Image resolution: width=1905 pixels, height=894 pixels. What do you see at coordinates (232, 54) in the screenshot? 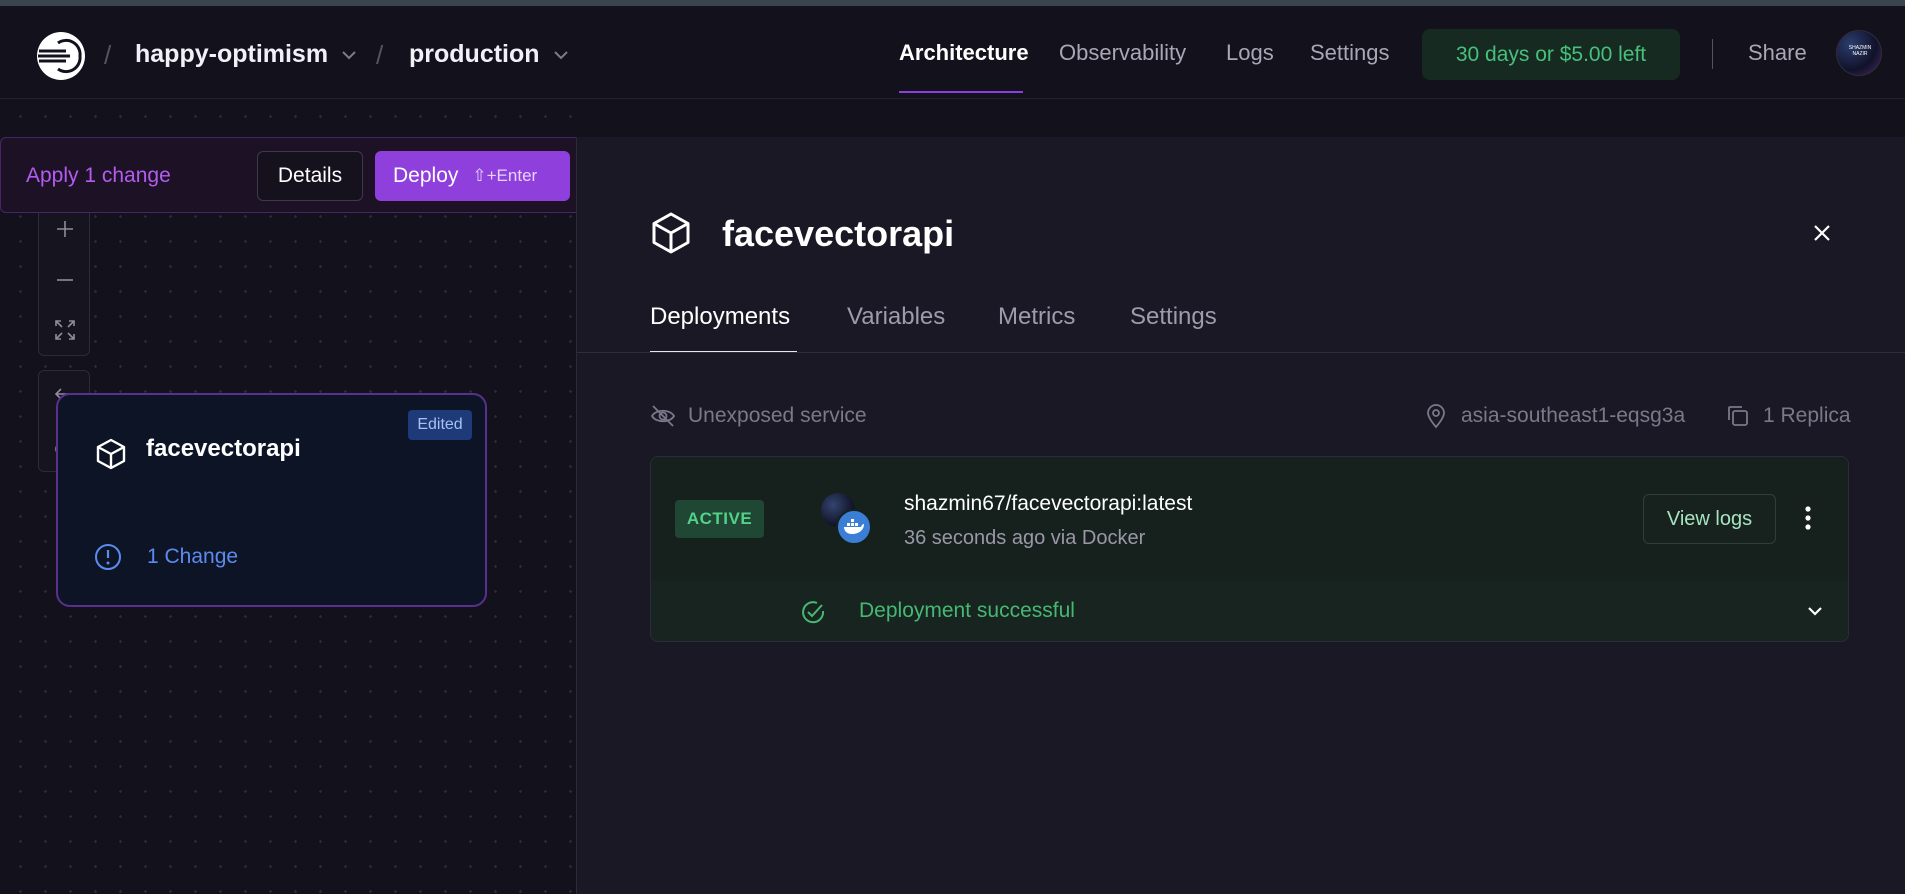
I see `project-name: happy-optimism` at bounding box center [232, 54].